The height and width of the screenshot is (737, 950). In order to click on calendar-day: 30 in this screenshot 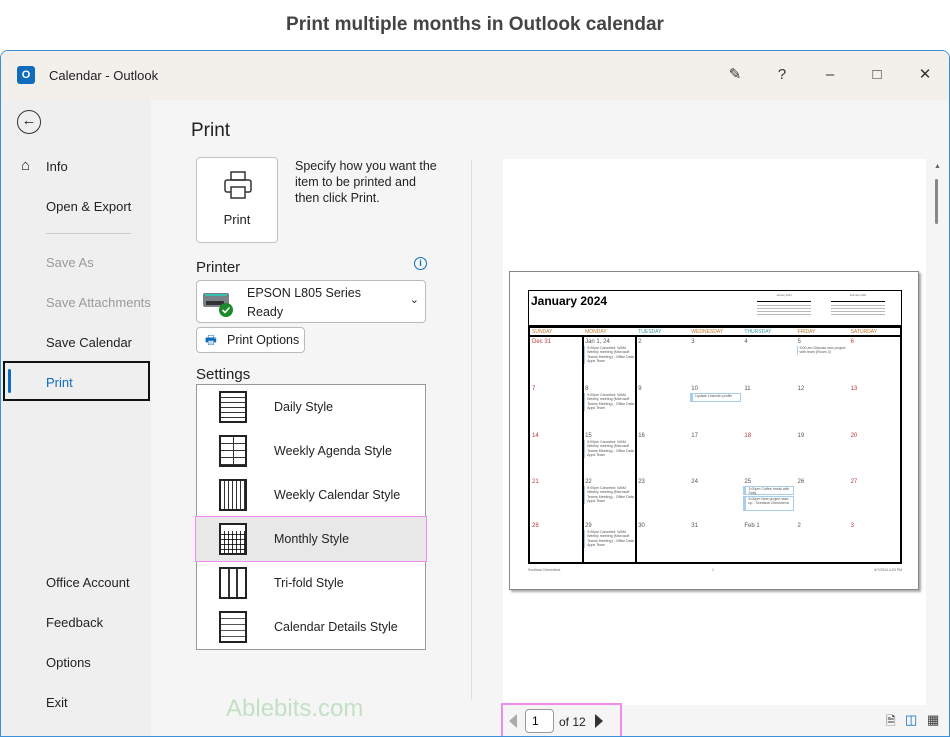, I will do `click(662, 544)`.